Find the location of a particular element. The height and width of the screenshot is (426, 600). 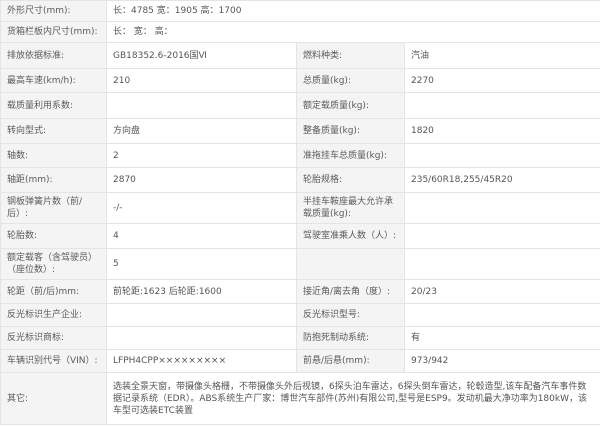

spec-value-steering-type: 方向盘 is located at coordinates (201, 131).